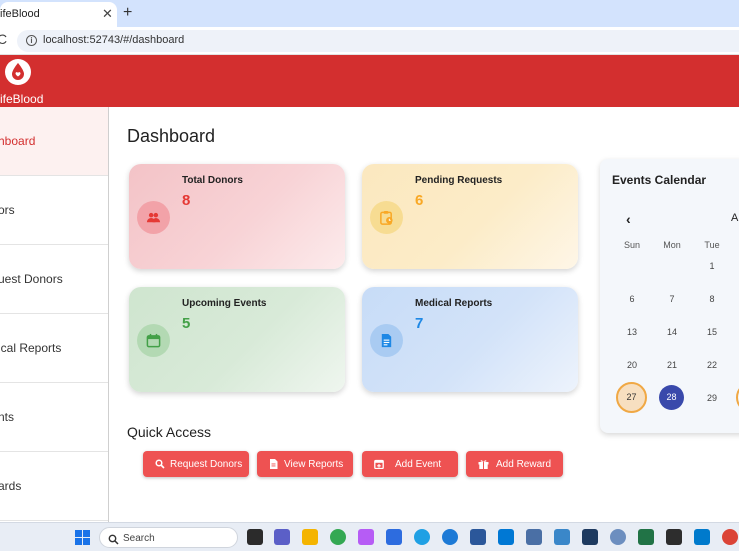 The image size is (739, 551). Describe the element at coordinates (237, 216) in the screenshot. I see `stat-card-total-donors: Total Donors 8` at that location.